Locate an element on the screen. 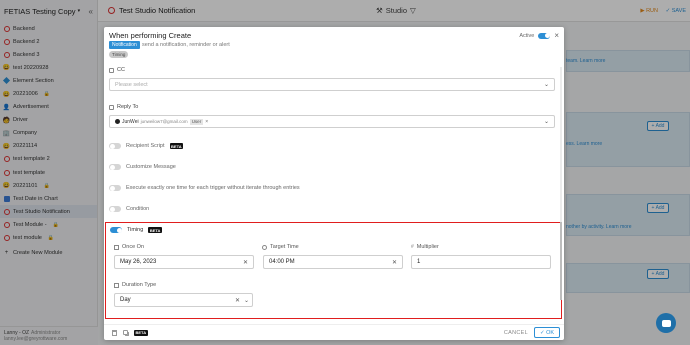 Image resolution: width=690 pixels, height=345 pixels. footer-icons: BETA is located at coordinates (130, 332).